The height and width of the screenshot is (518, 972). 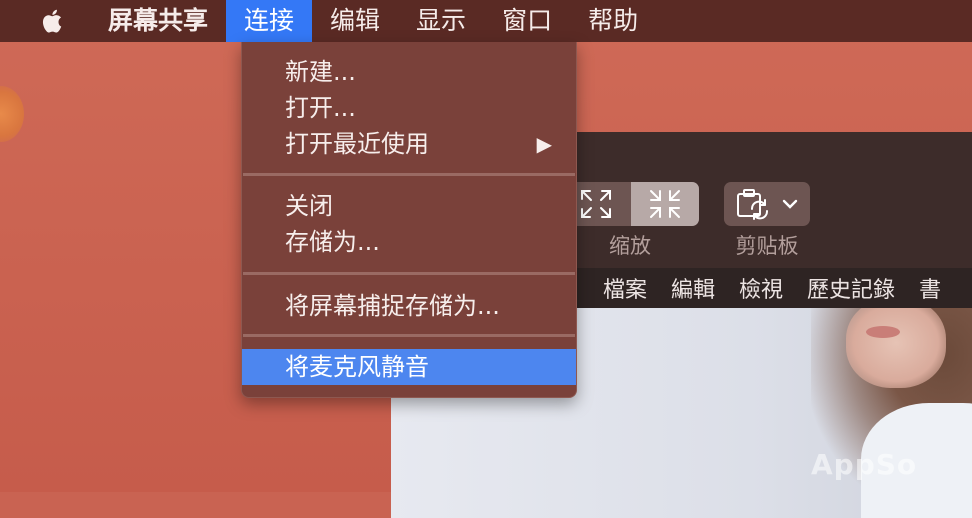 What do you see at coordinates (409, 206) in the screenshot?
I see `menu-item-close: 关闭` at bounding box center [409, 206].